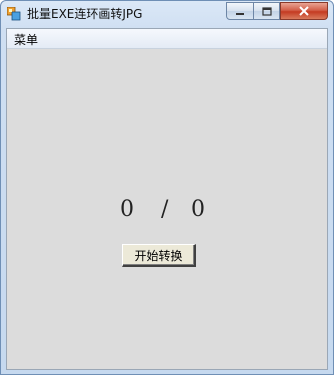 The image size is (334, 375). I want to click on minimize-icon, so click(240, 11).